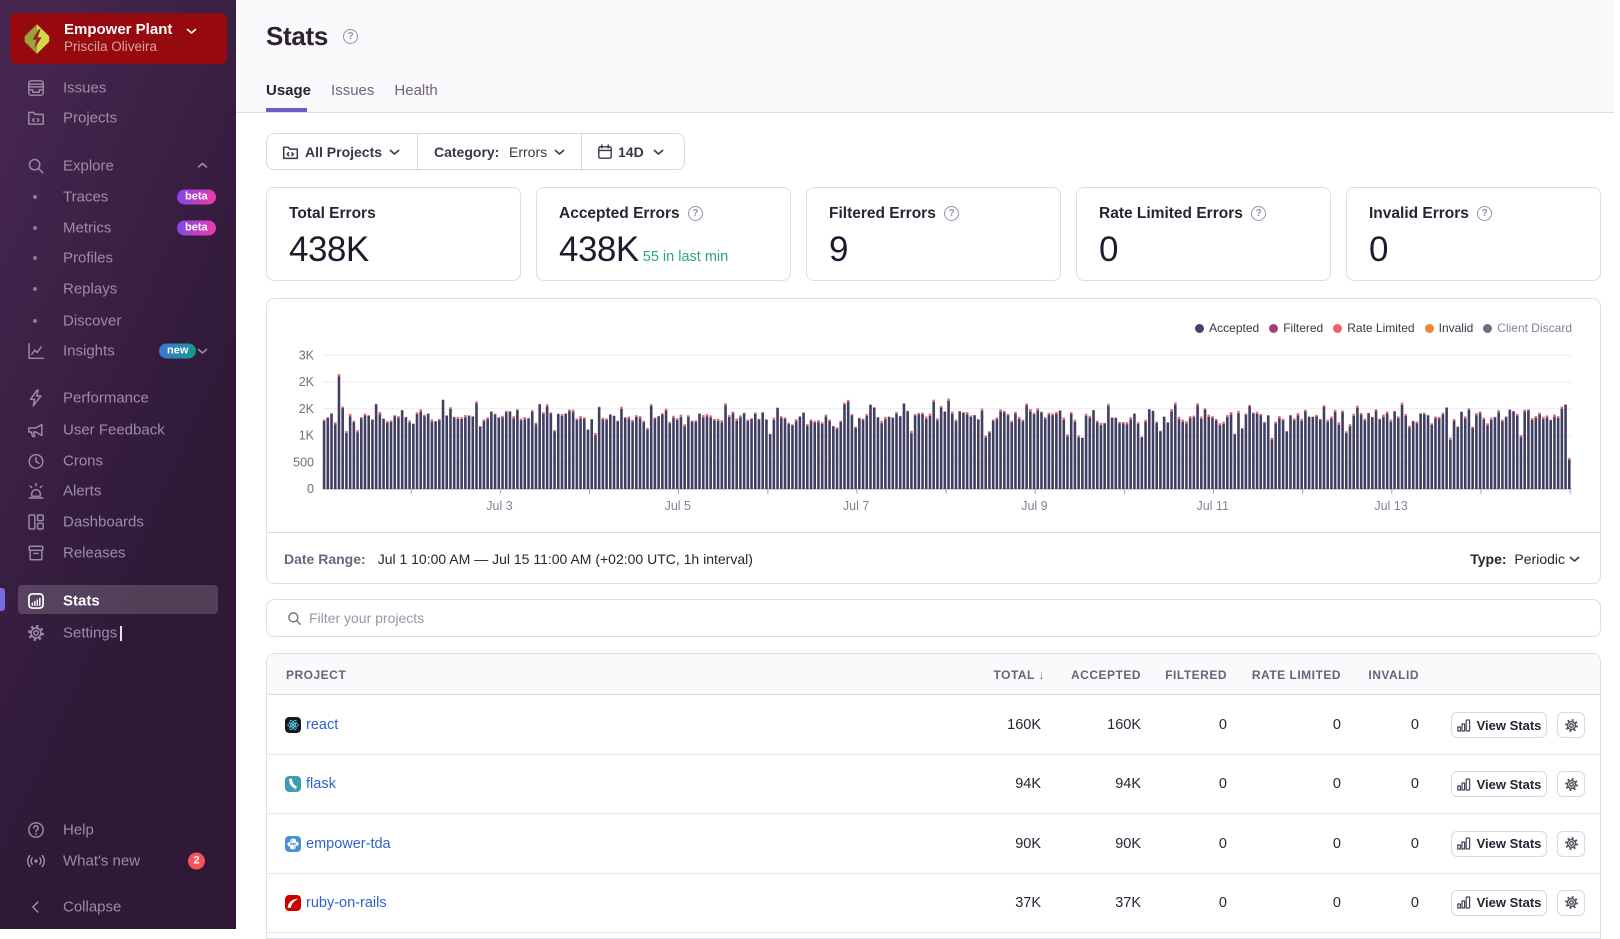 This screenshot has height=939, width=1620. Describe the element at coordinates (1034, 506) in the screenshot. I see `svg-text: Jul 9` at that location.